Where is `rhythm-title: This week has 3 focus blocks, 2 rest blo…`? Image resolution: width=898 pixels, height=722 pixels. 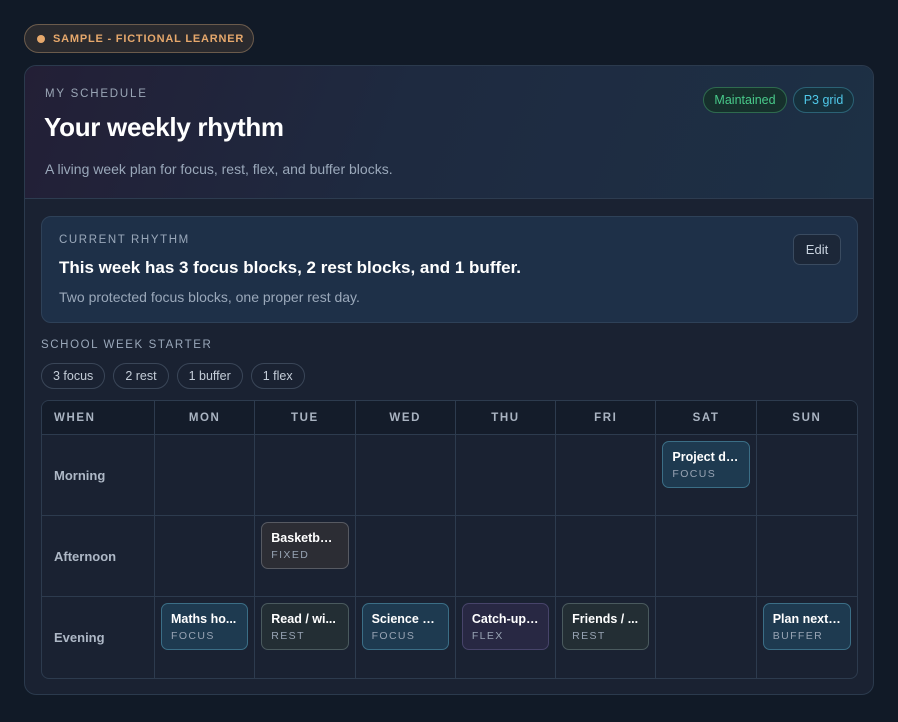
rhythm-title: This week has 3 focus blocks, 2 rest blo… is located at coordinates (290, 267).